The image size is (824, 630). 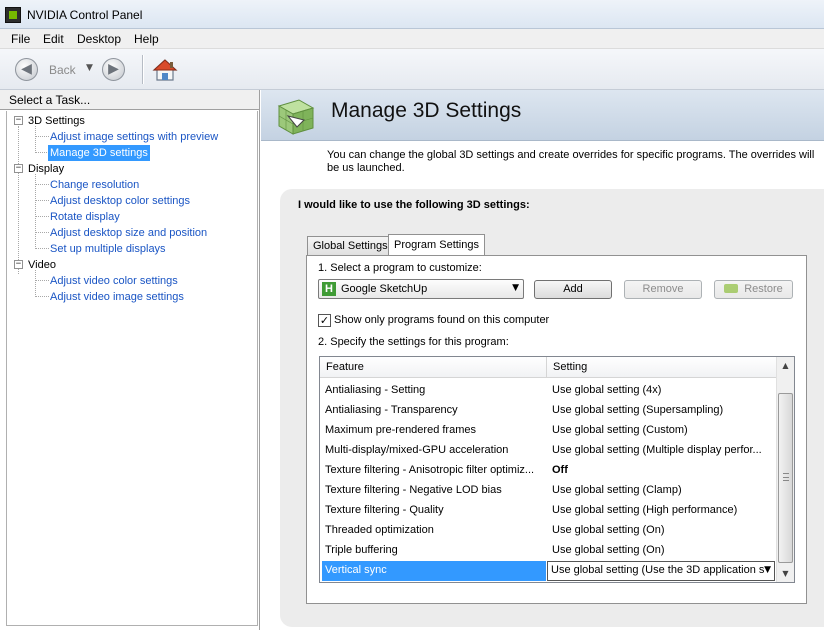 I want to click on task-adjust-desktop-size: Adjust desktop size and position, so click(x=128, y=233).